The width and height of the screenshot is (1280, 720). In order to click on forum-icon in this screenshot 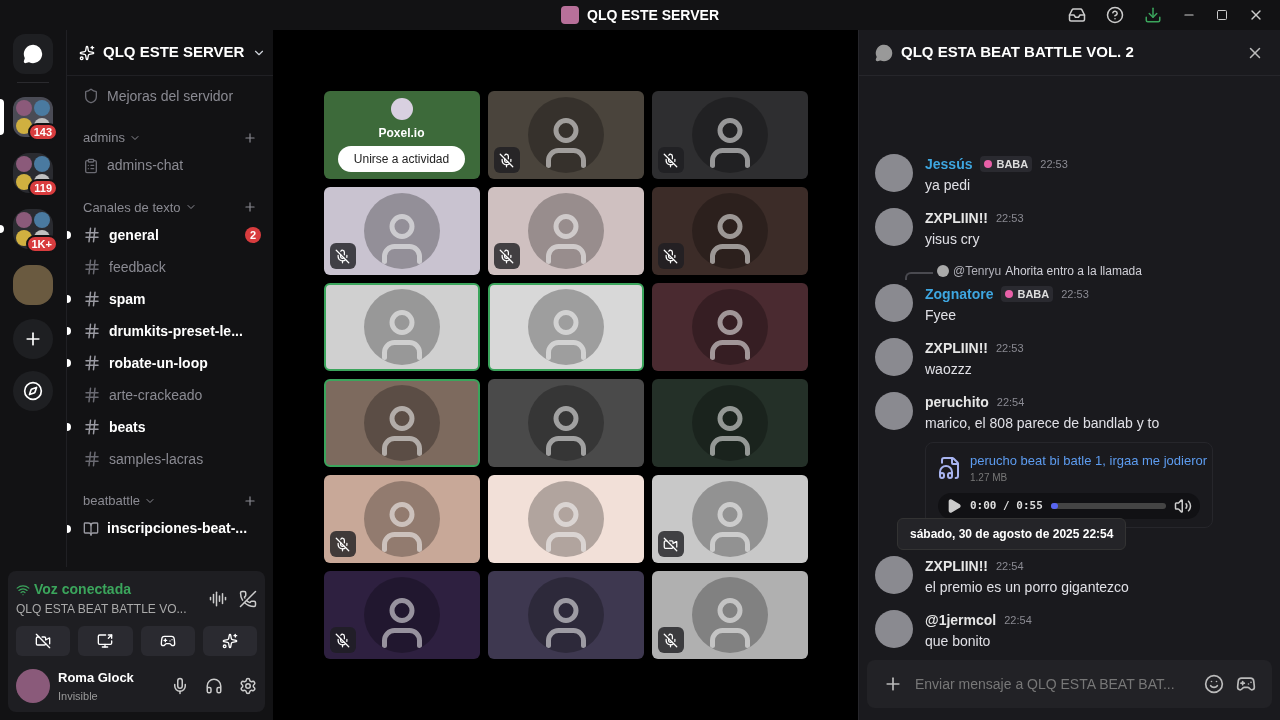, I will do `click(91, 165)`.